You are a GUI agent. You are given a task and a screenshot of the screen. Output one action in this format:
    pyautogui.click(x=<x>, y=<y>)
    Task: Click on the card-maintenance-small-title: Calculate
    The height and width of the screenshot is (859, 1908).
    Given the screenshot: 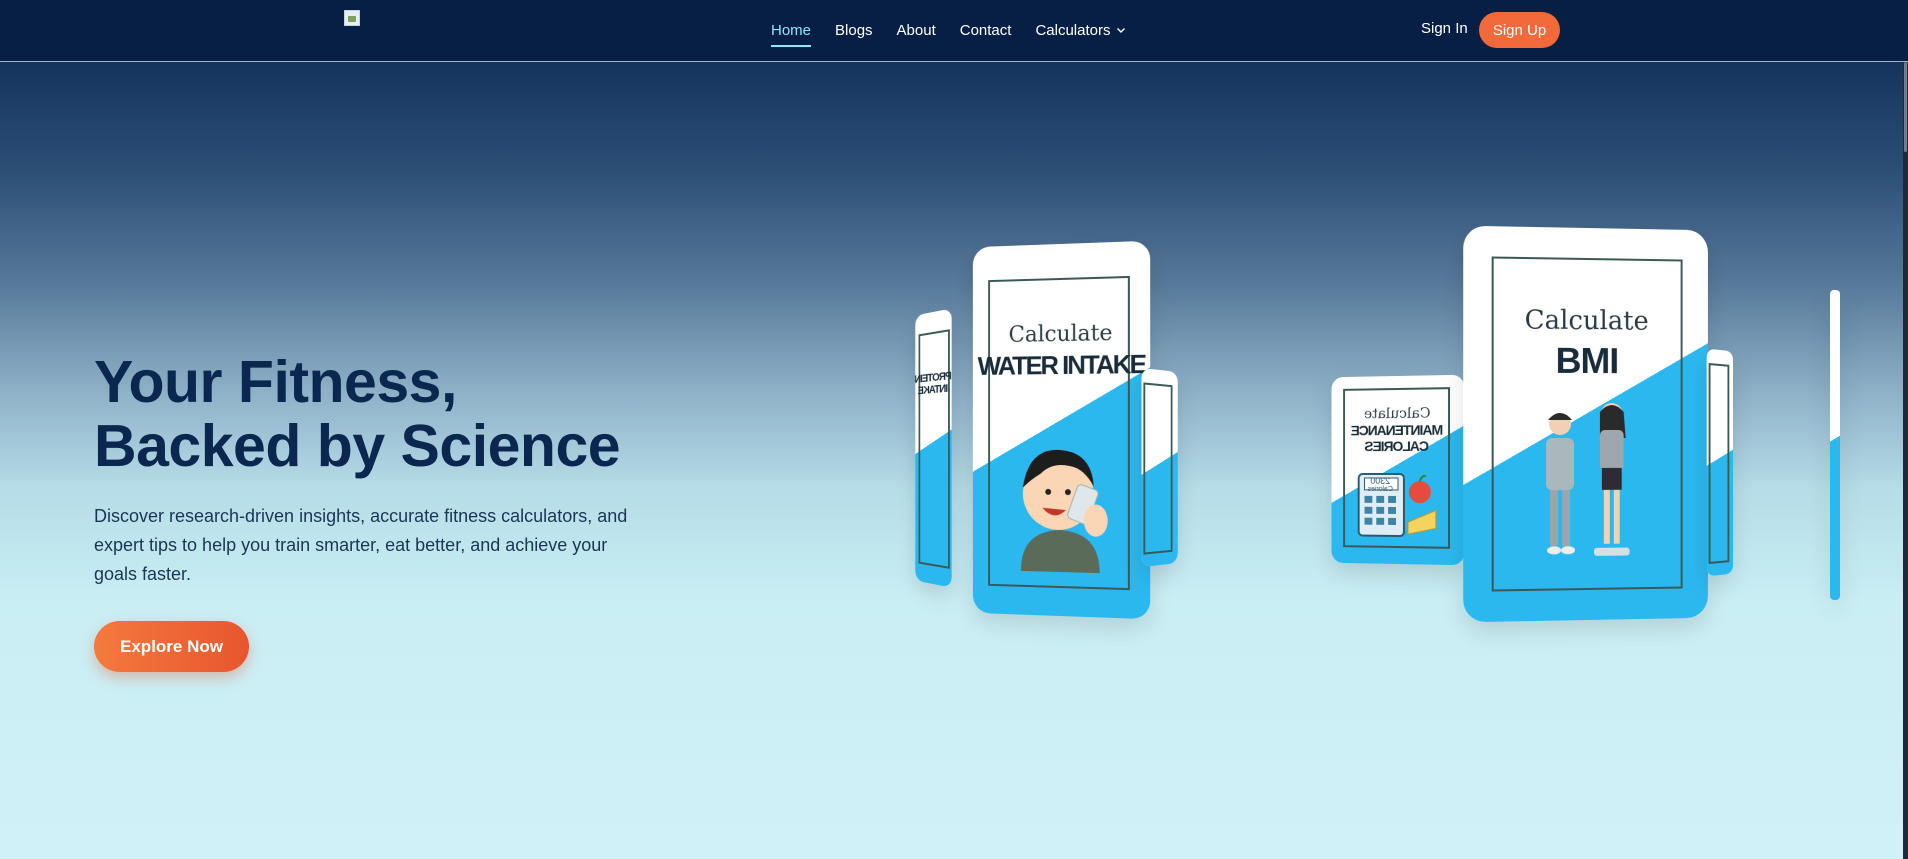 What is the action you would take?
    pyautogui.click(x=1397, y=414)
    